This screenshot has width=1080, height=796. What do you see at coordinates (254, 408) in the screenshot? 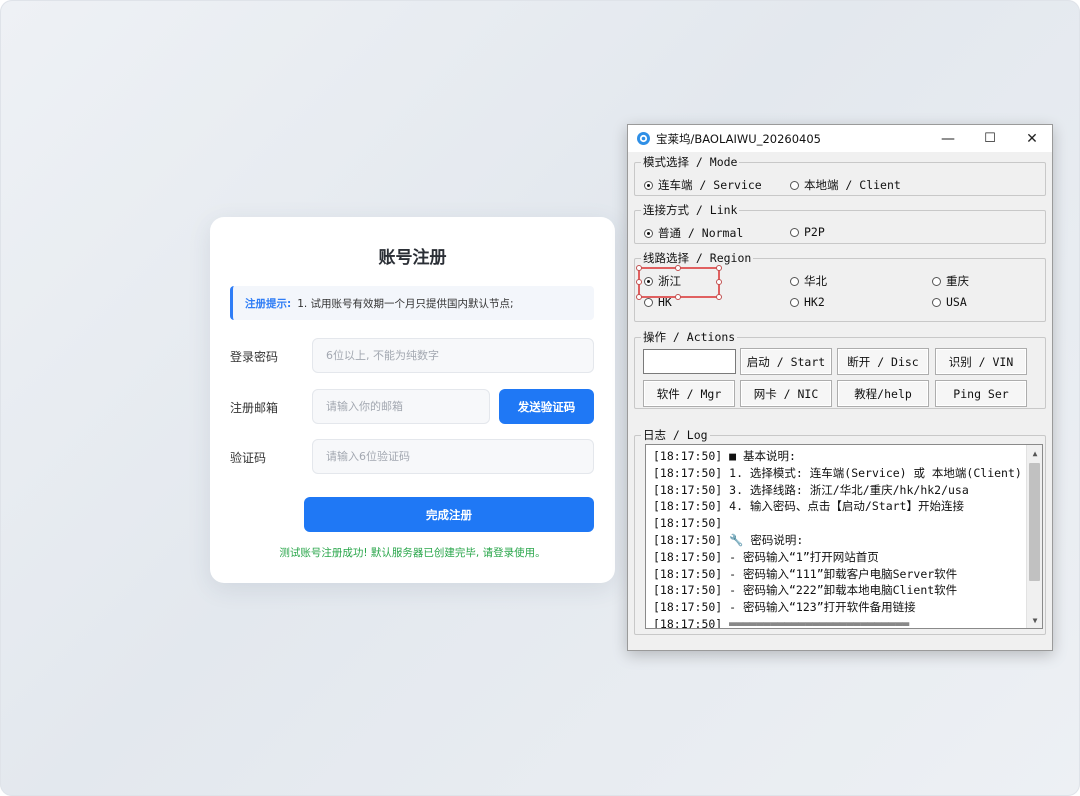
I see `email-label: 注册邮箱` at bounding box center [254, 408].